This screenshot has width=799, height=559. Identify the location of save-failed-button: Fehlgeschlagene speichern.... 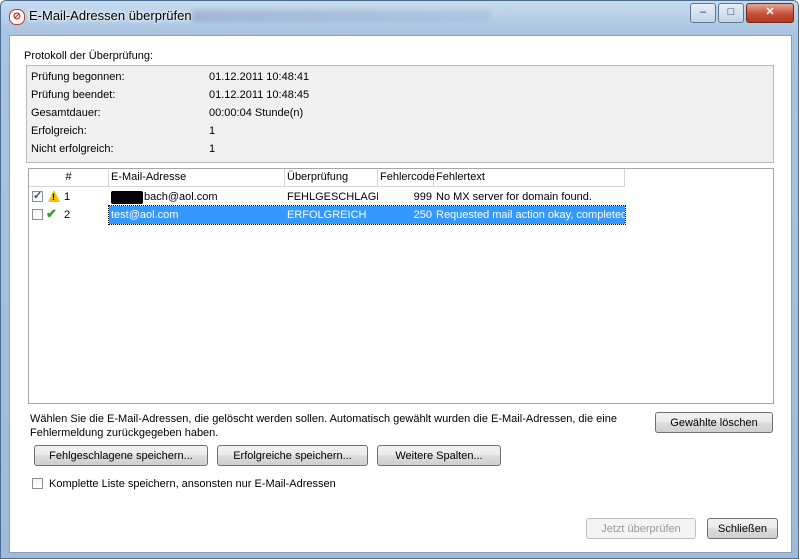
(121, 455).